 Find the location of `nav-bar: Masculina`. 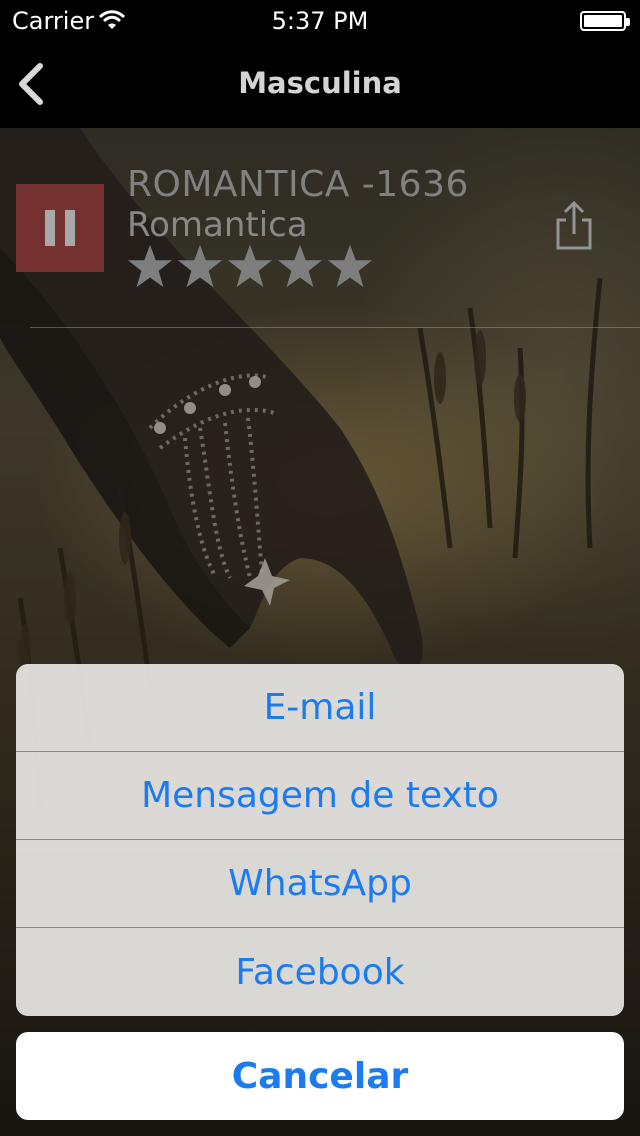

nav-bar: Masculina is located at coordinates (320, 84).